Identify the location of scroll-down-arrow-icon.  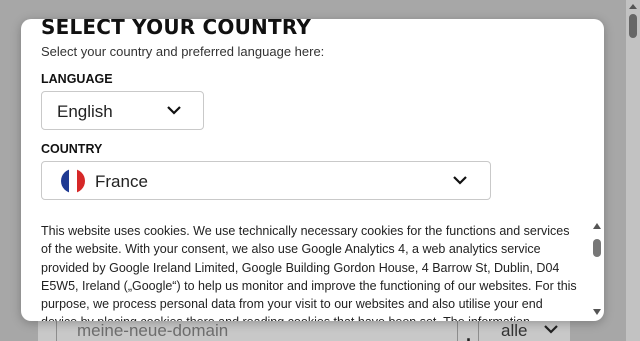
(597, 312).